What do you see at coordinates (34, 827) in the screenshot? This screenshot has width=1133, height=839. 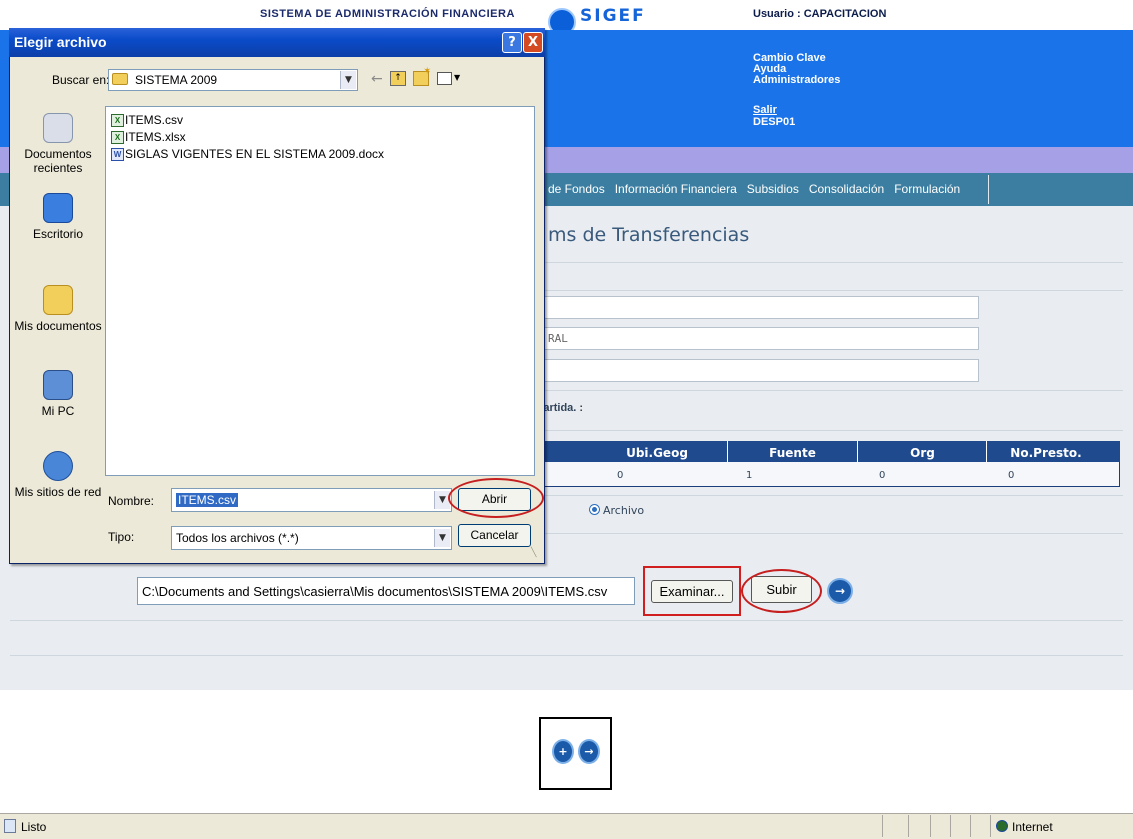 I see `status-text: Listo` at bounding box center [34, 827].